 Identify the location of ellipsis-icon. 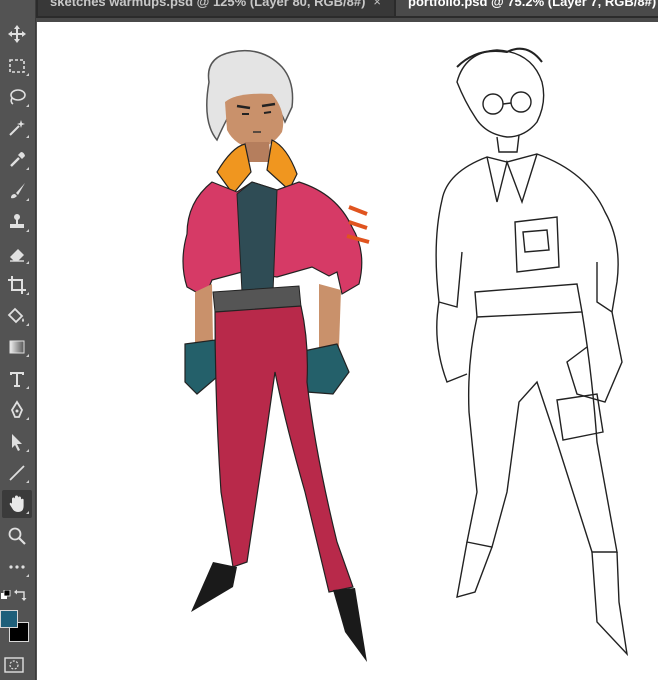
(17, 567).